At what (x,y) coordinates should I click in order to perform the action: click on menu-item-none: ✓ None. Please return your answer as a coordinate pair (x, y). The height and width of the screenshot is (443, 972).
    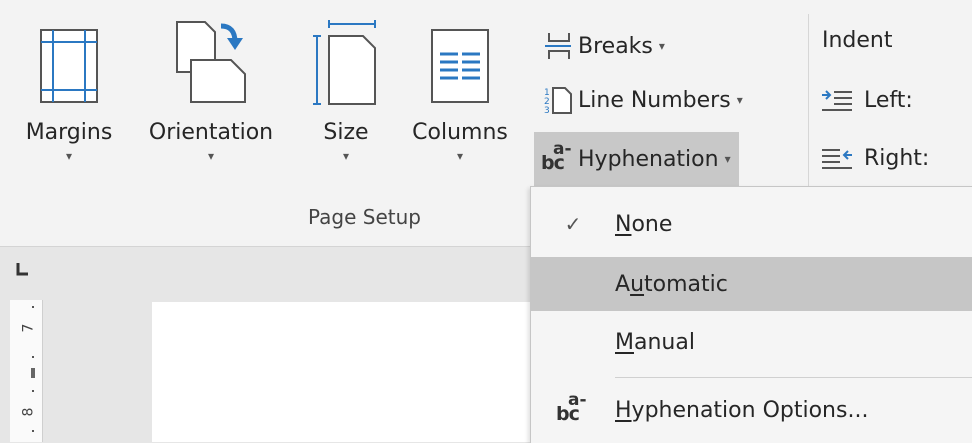
    Looking at the image, I should click on (751, 224).